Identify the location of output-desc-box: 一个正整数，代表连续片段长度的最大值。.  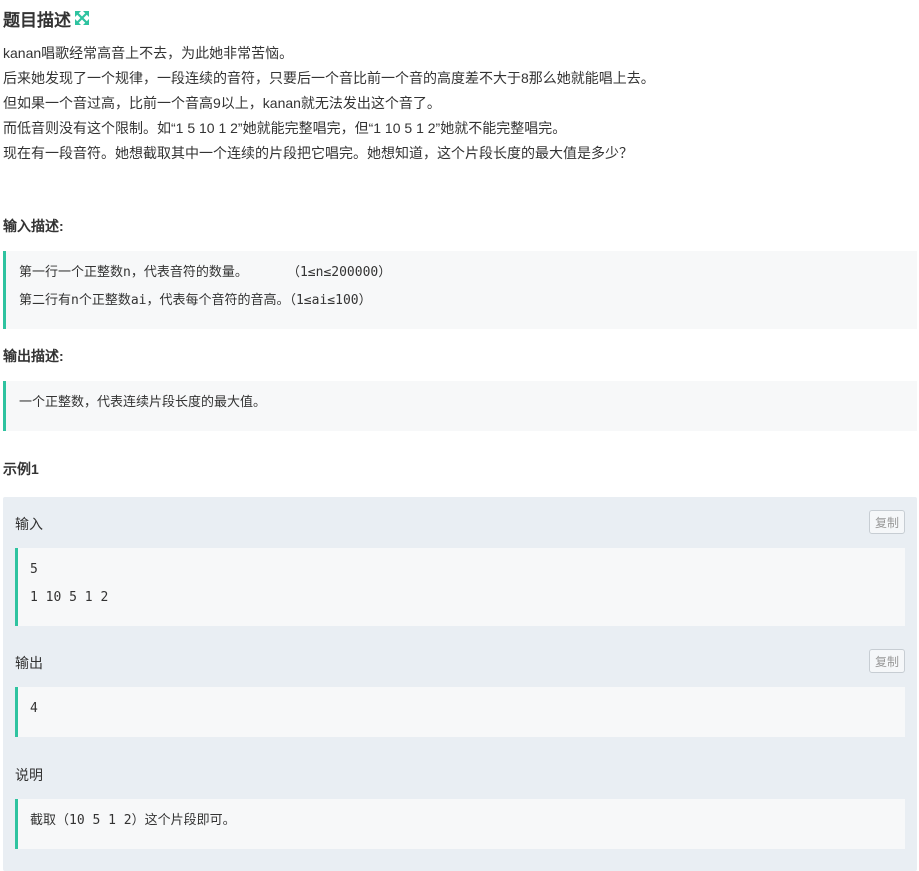
(460, 406).